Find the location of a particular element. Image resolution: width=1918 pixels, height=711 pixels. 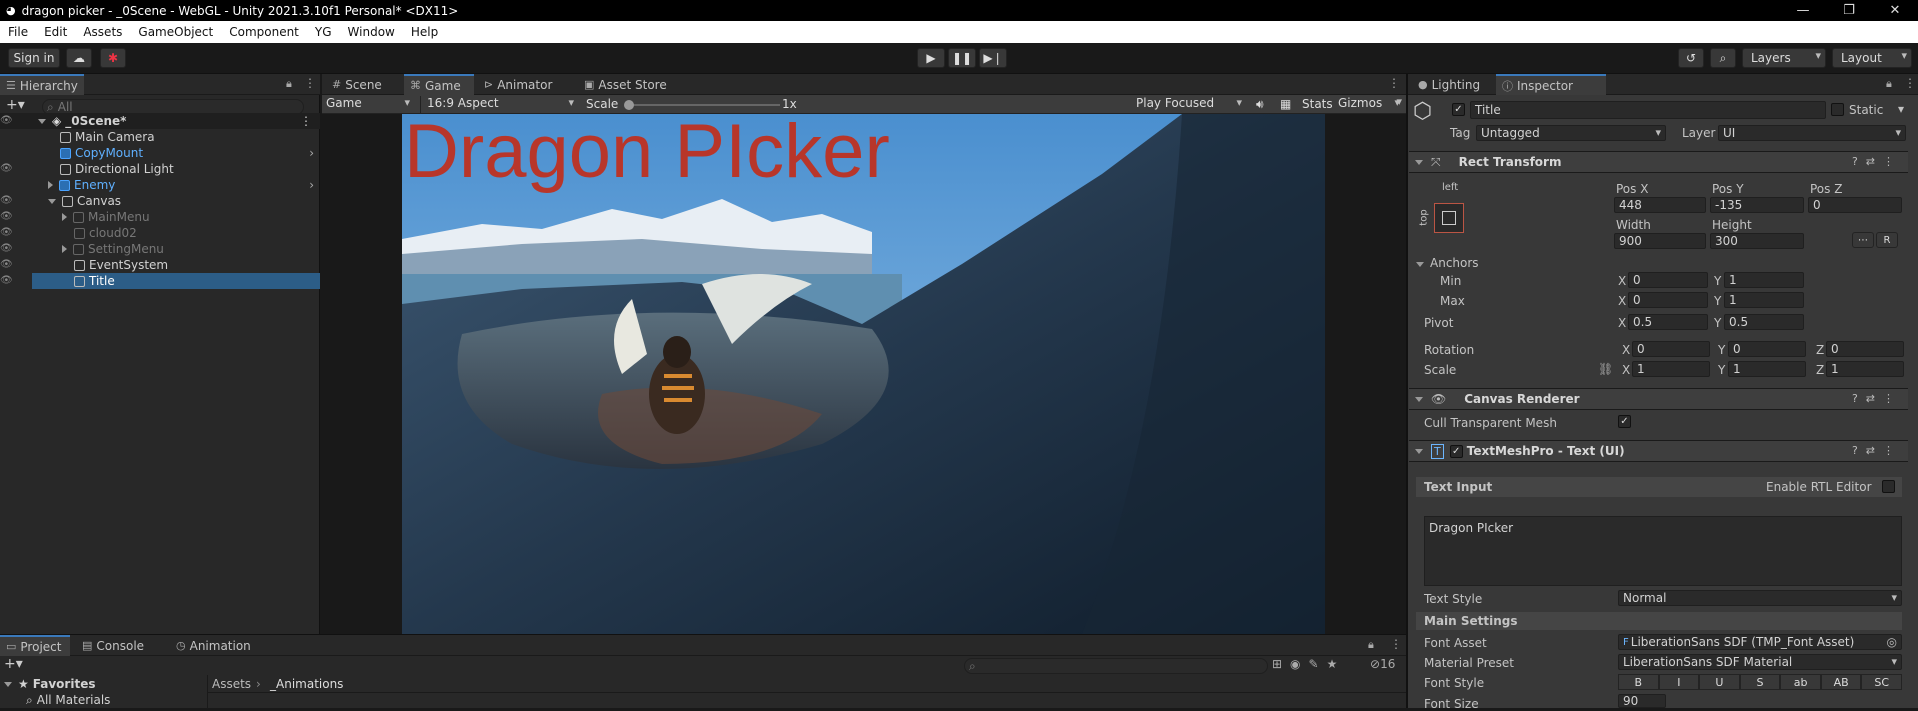

anchor-min-x-field: 0 is located at coordinates (1668, 280).